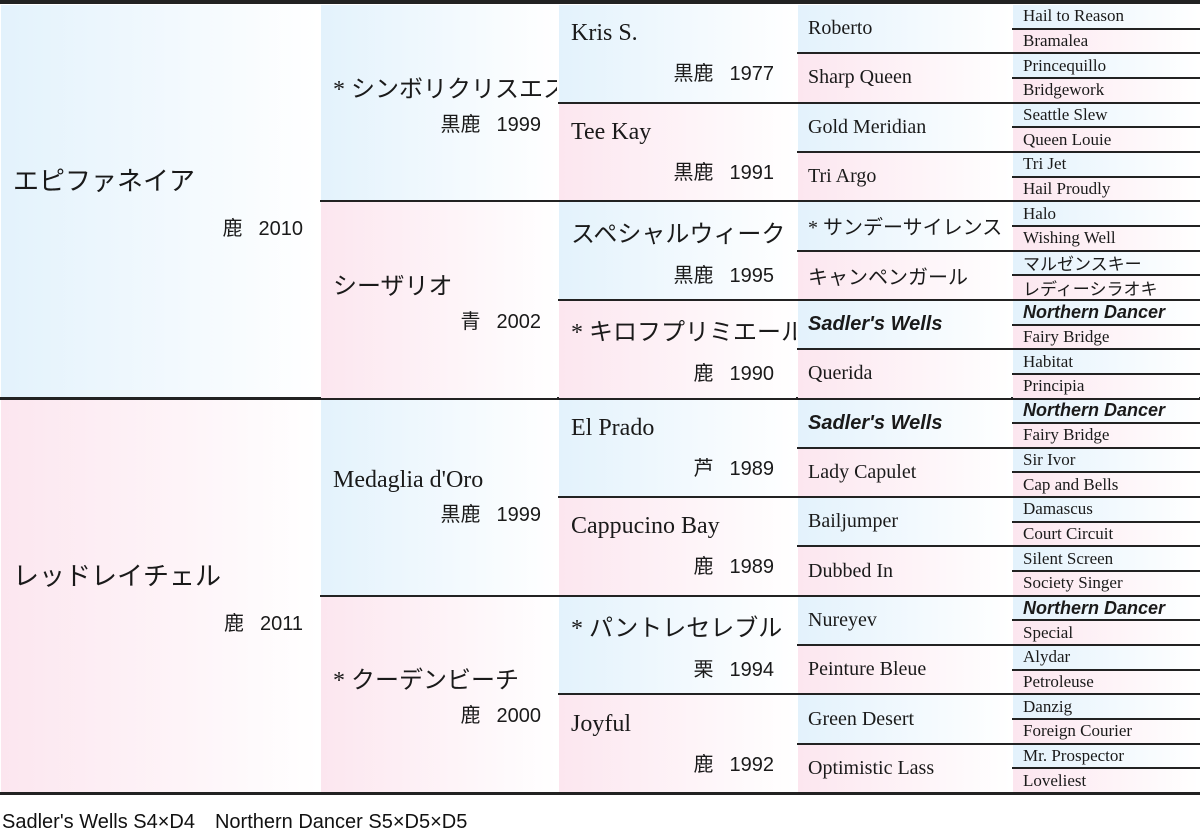  Describe the element at coordinates (281, 229) in the screenshot. I see `birth-year: 2010` at that location.